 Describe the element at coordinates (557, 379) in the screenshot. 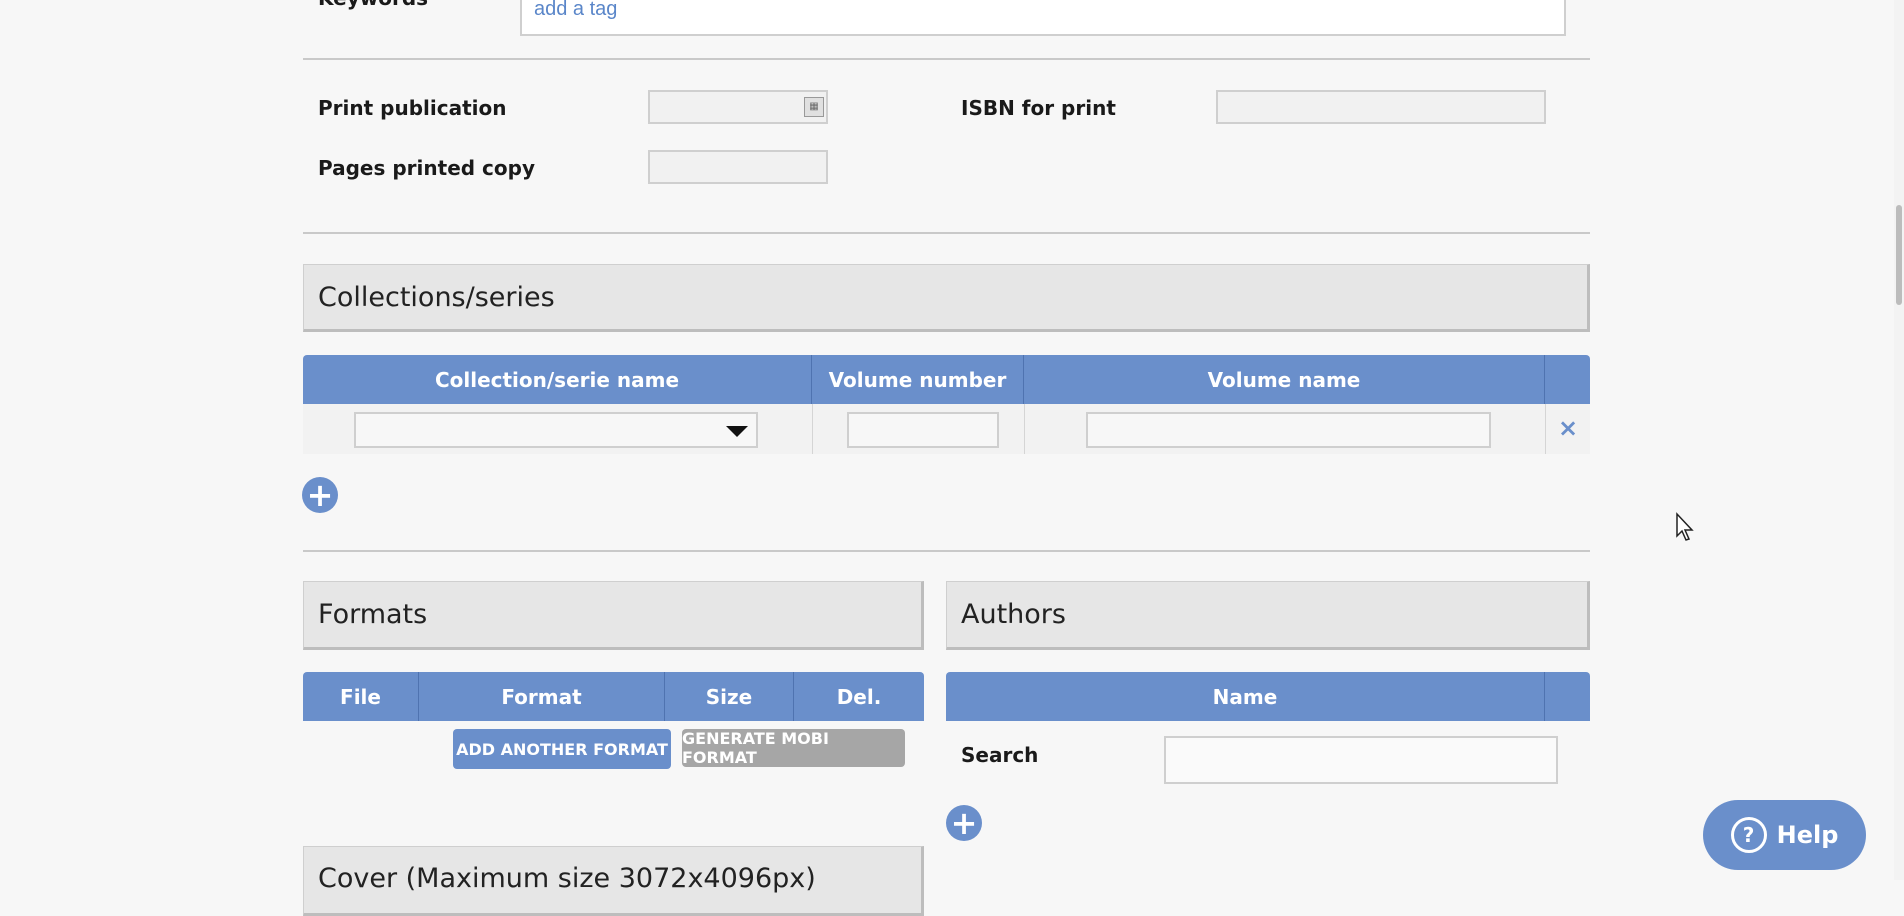

I see `column-collection-name: Collection/serie name` at that location.